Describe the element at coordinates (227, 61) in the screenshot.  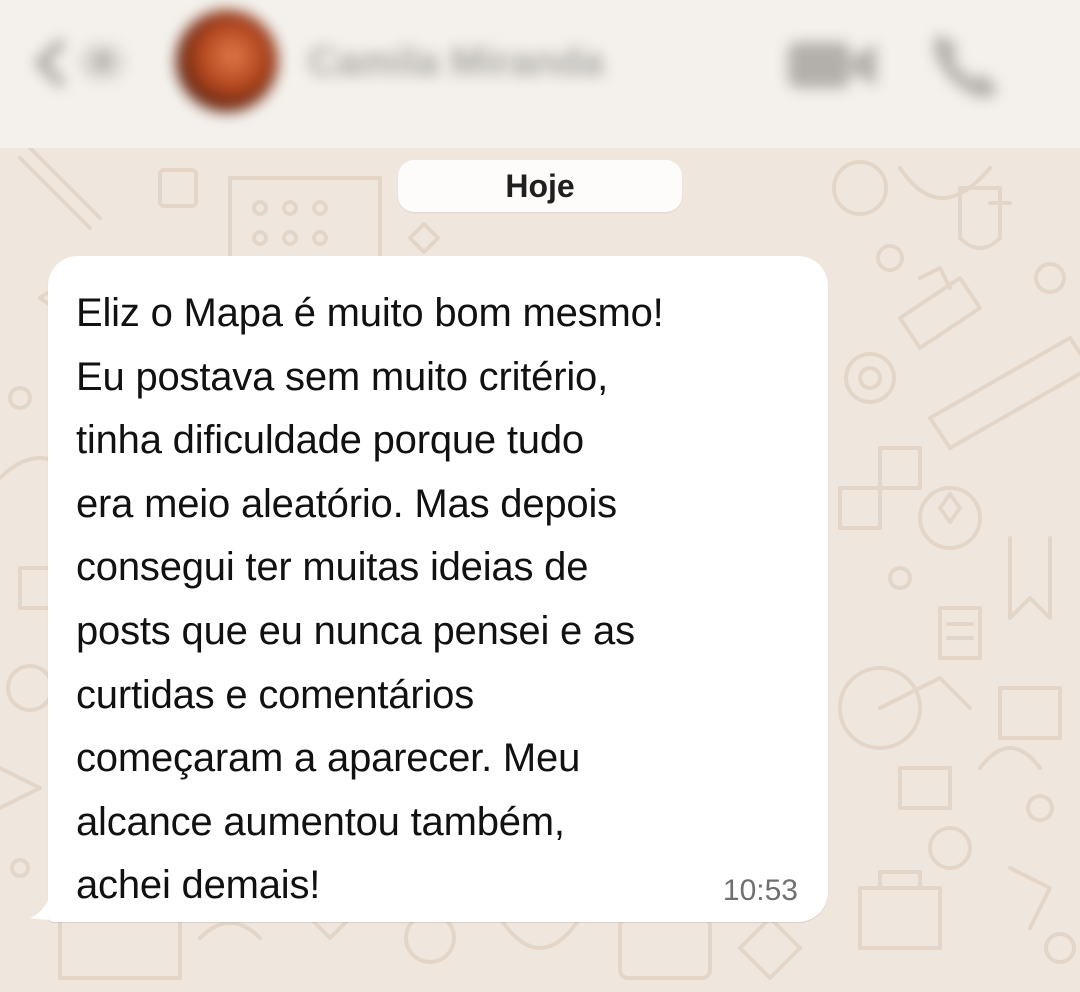
I see `contact-avatar` at that location.